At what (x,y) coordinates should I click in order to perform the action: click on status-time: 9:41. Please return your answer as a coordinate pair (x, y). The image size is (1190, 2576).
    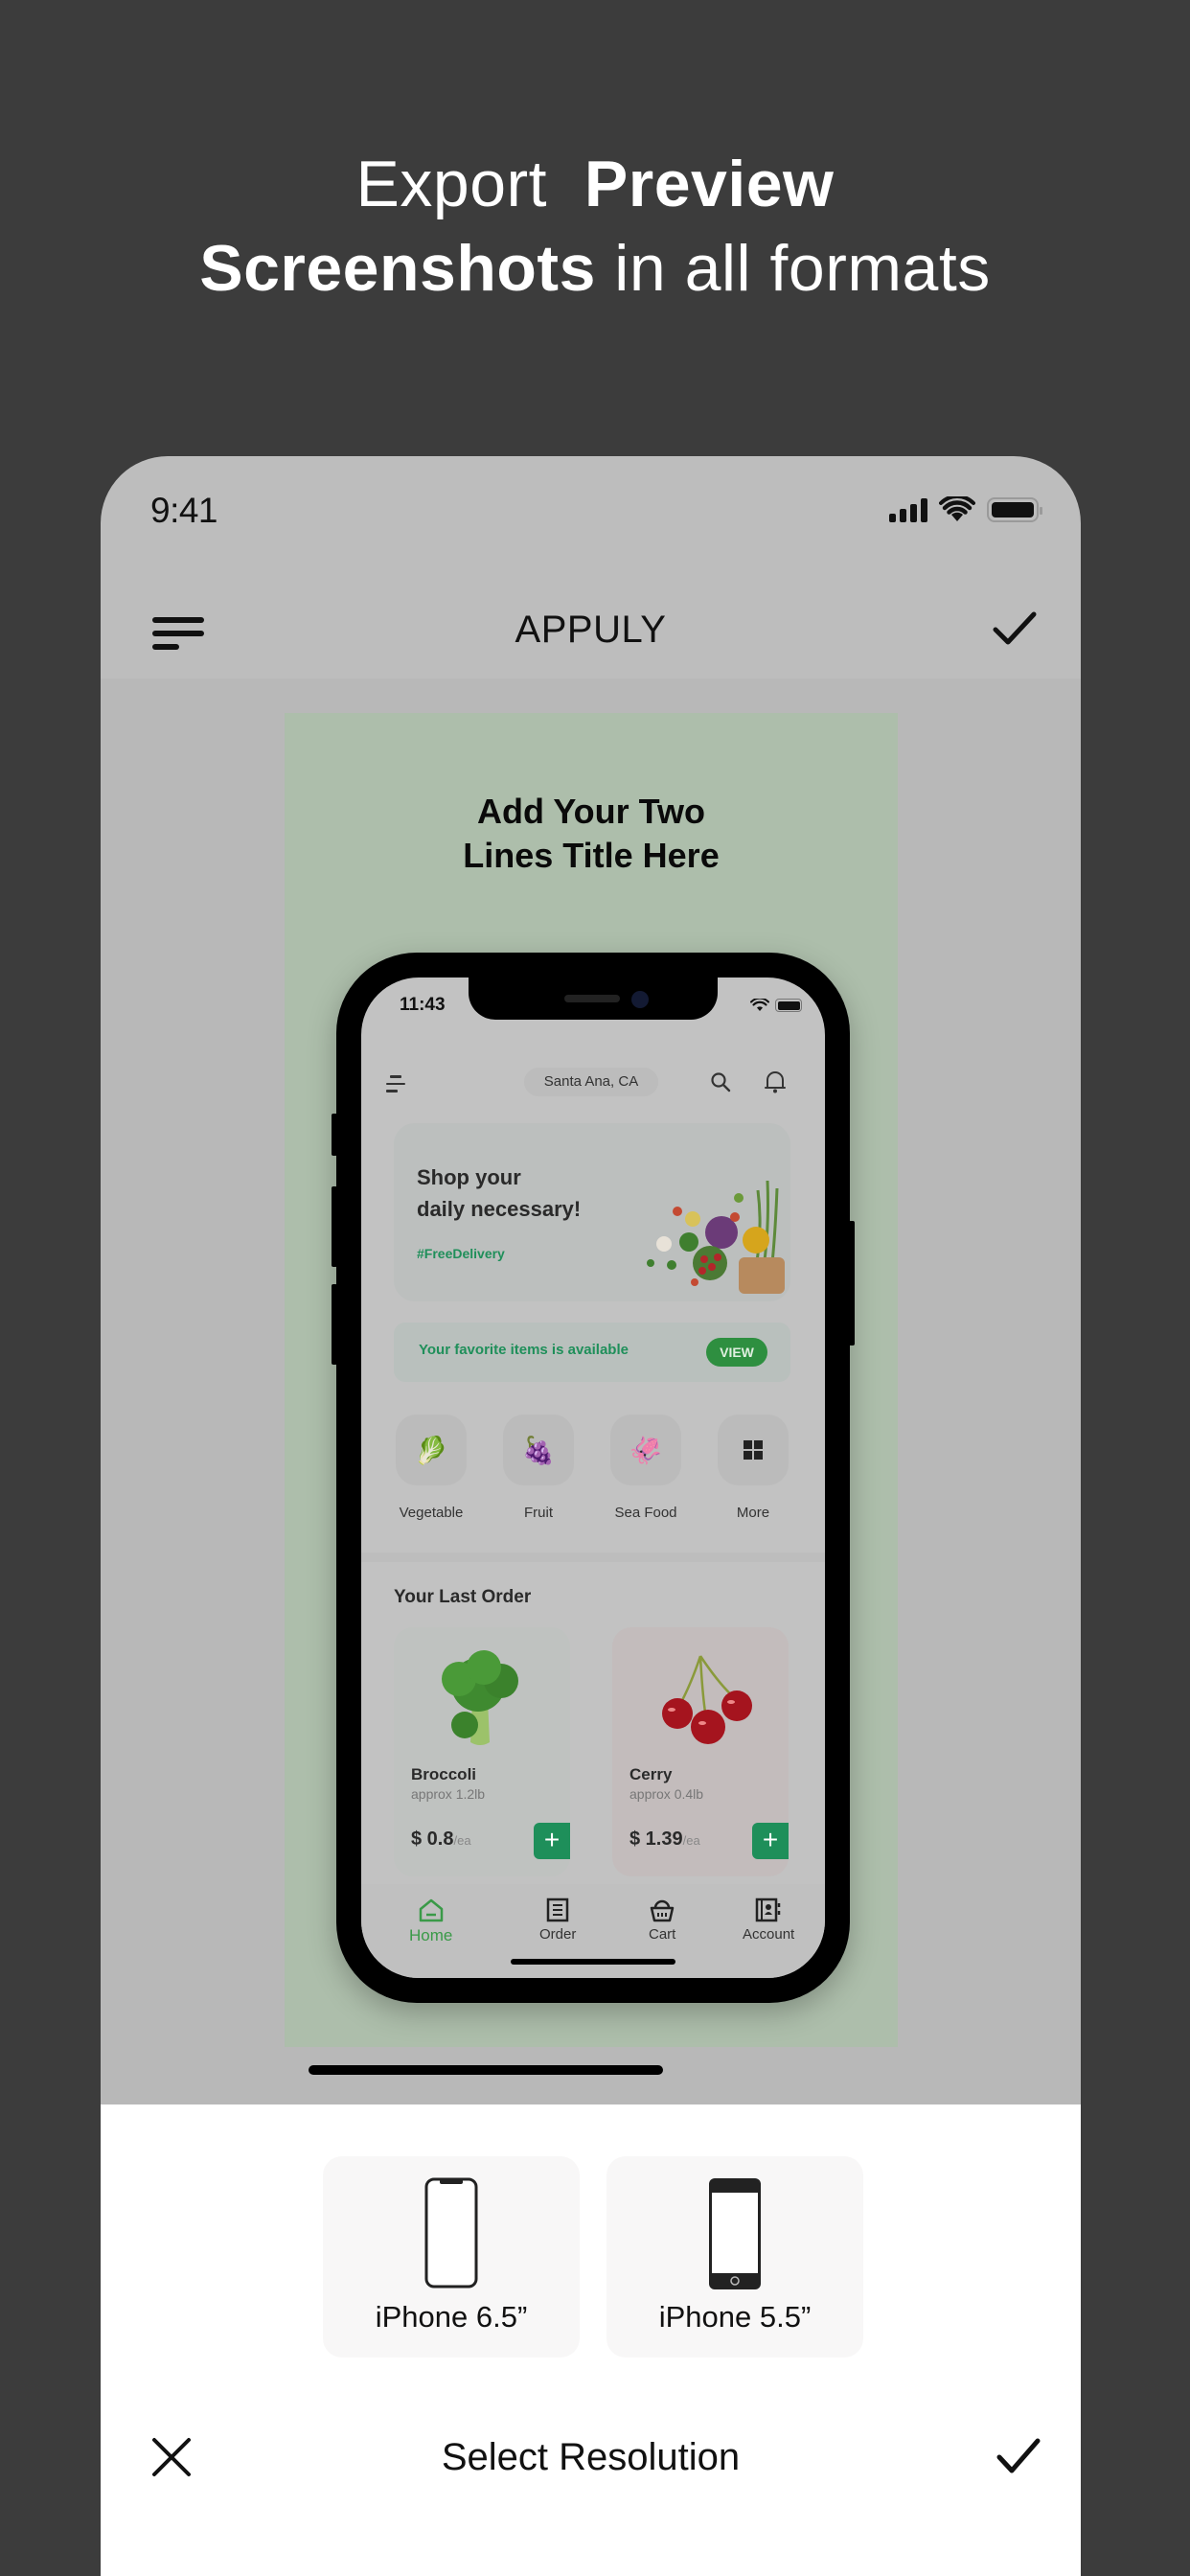
    Looking at the image, I should click on (184, 510).